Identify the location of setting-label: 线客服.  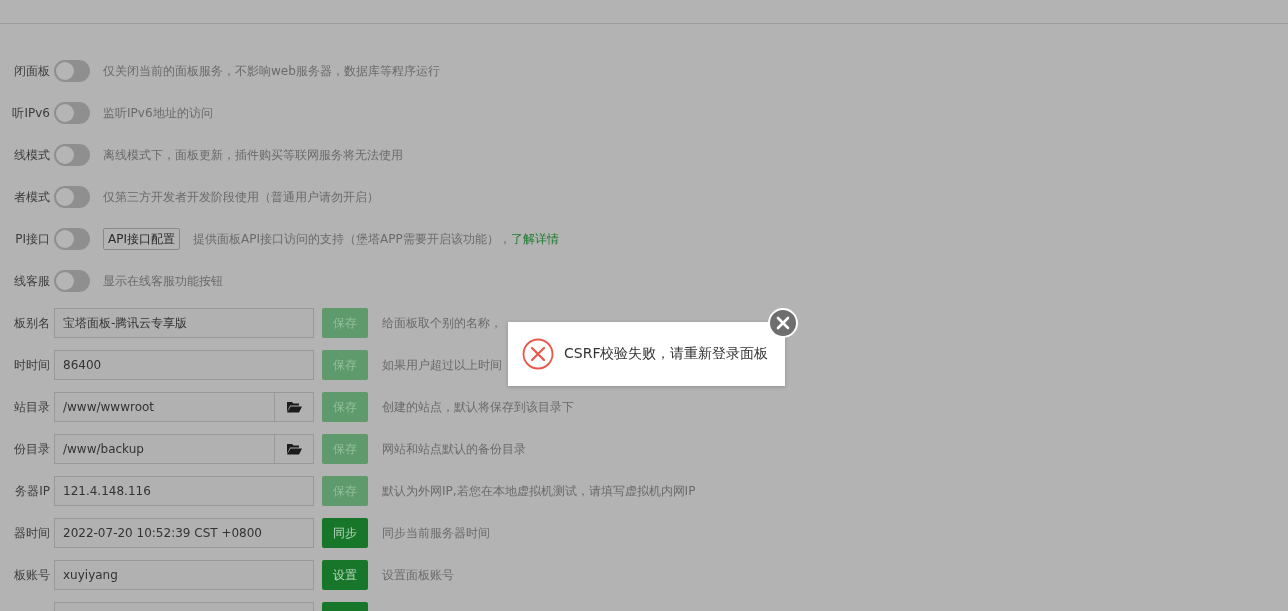
(31, 281).